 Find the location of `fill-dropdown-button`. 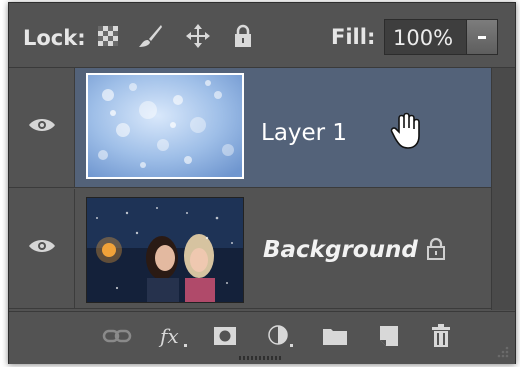

fill-dropdown-button is located at coordinates (482, 37).